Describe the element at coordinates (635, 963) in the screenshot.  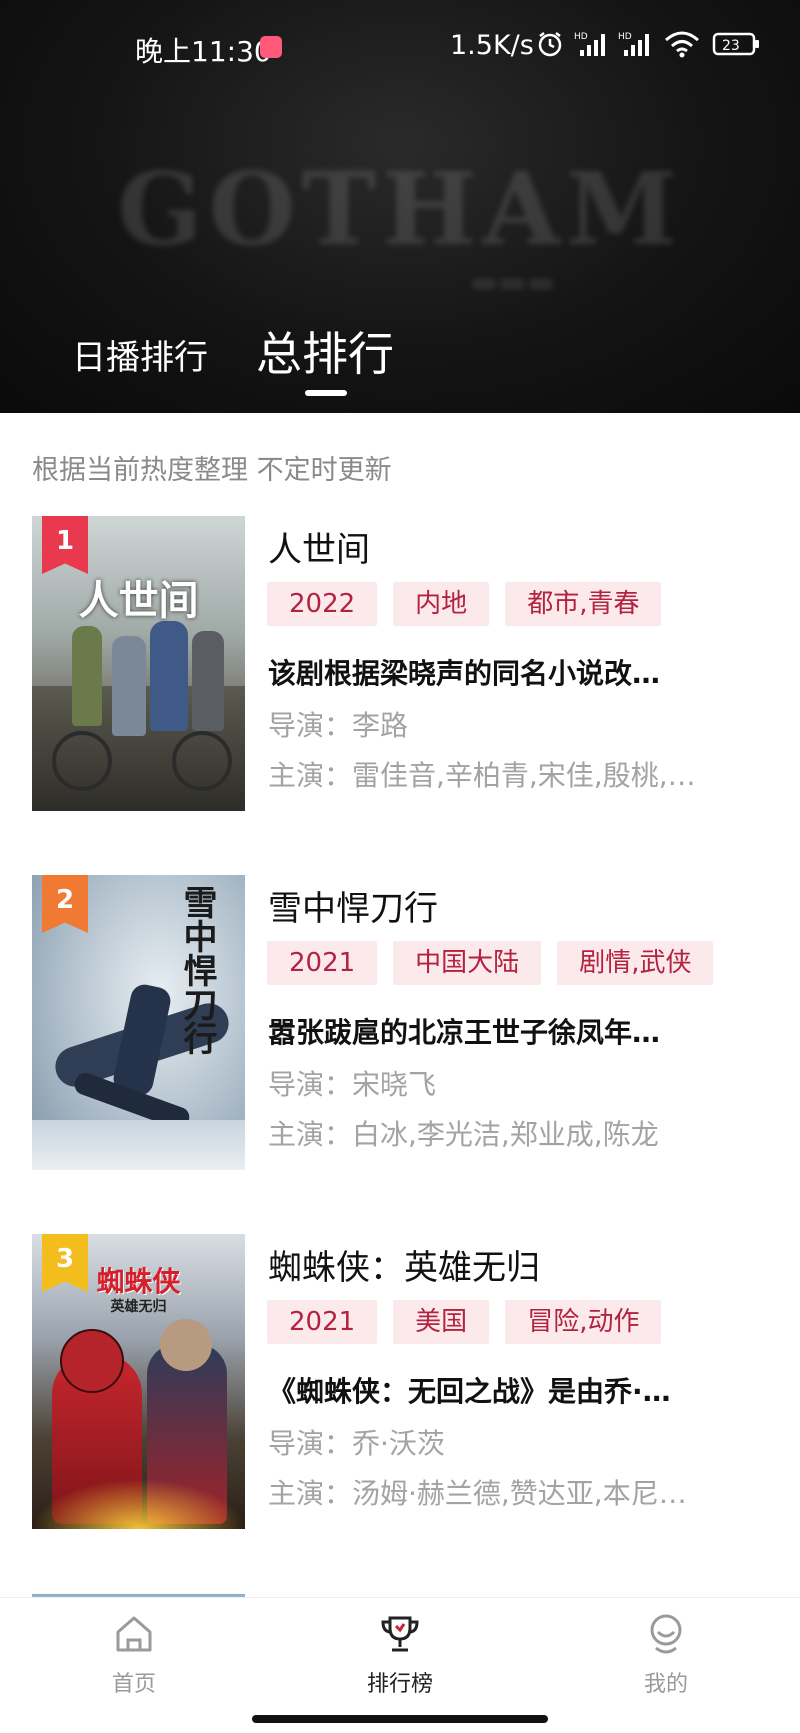
I see `tag-genre: 剧情,武侠` at that location.